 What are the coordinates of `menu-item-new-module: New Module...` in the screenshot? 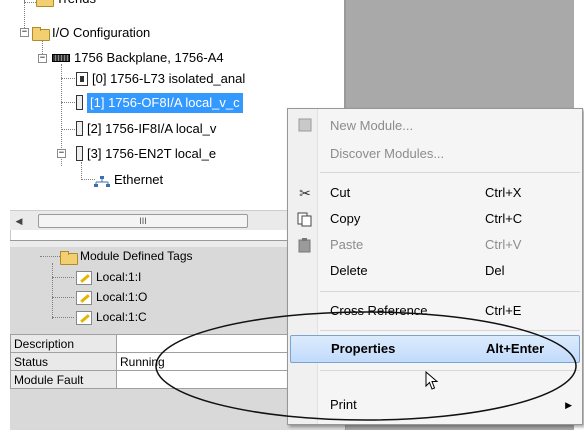 It's located at (435, 126).